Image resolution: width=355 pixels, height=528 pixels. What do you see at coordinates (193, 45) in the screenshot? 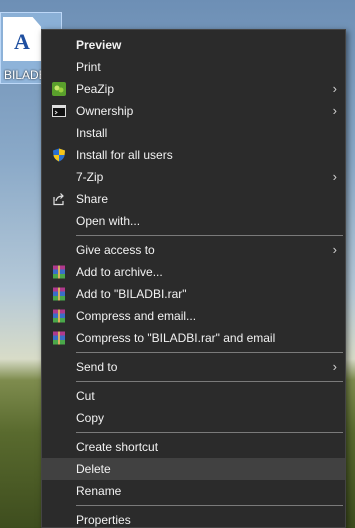
I see `menu-item-preview: Preview` at bounding box center [193, 45].